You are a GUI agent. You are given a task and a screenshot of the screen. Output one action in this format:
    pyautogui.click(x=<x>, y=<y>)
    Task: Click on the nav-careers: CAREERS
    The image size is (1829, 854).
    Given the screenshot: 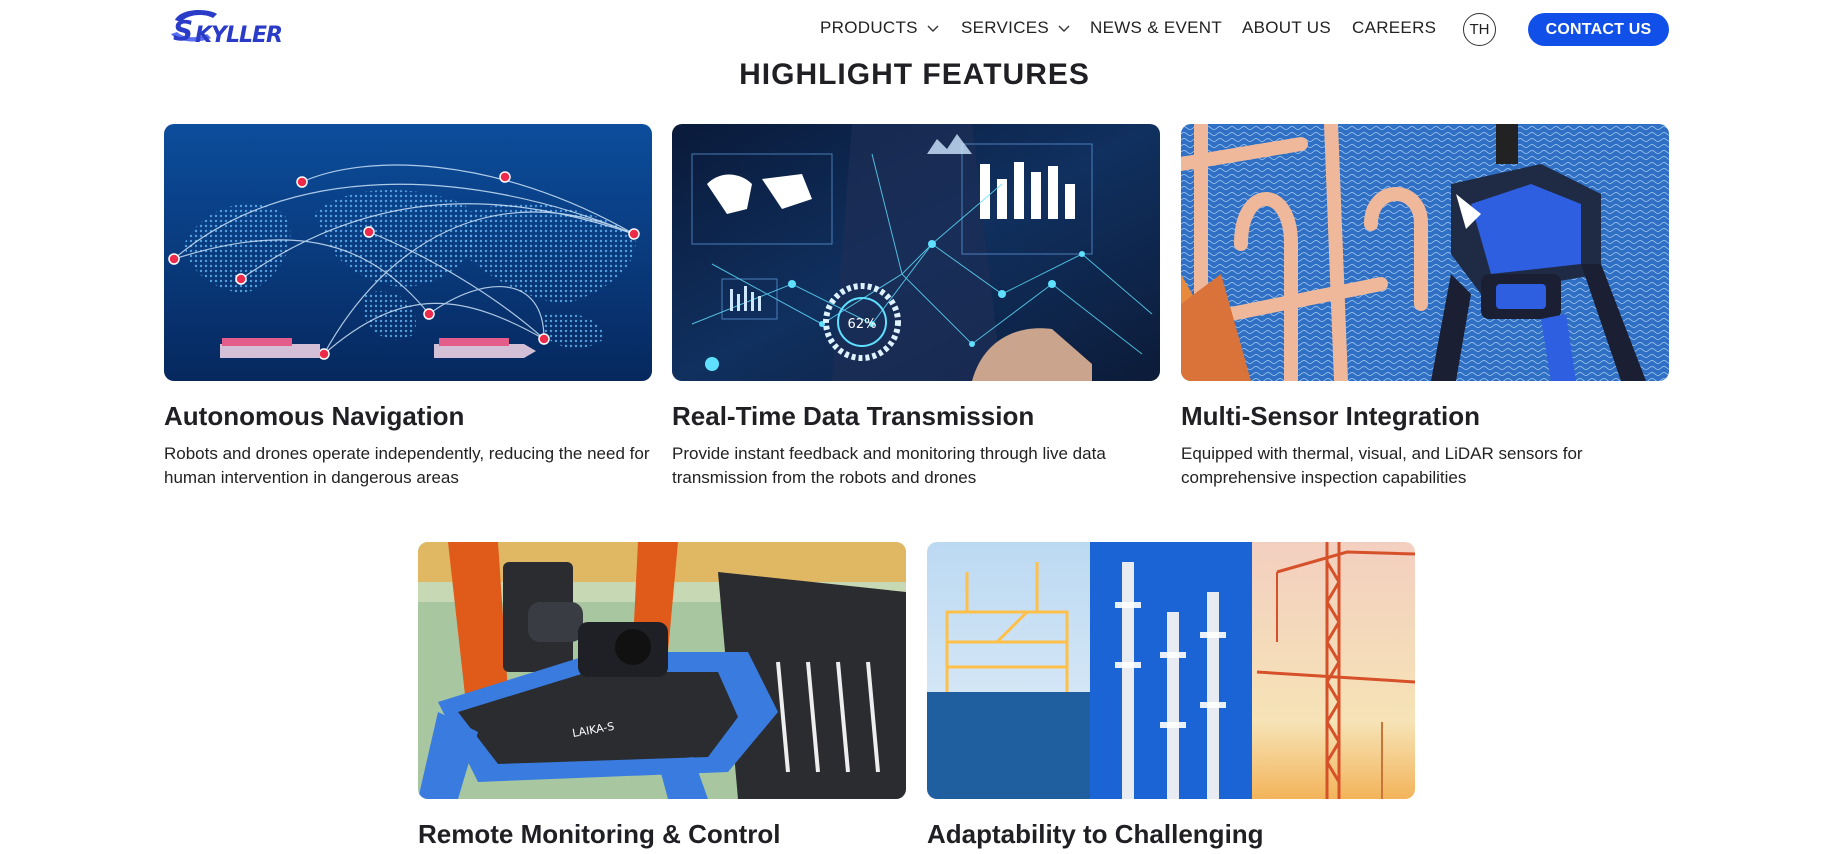 What is the action you would take?
    pyautogui.click(x=1394, y=28)
    